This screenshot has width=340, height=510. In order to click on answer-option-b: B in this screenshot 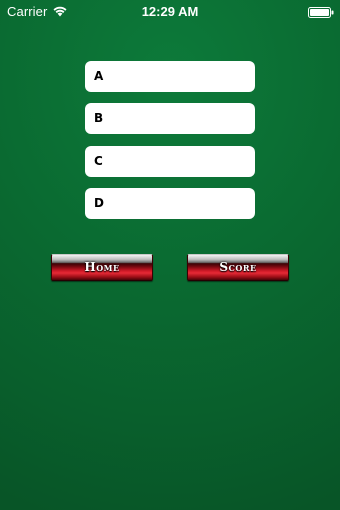, I will do `click(170, 118)`.